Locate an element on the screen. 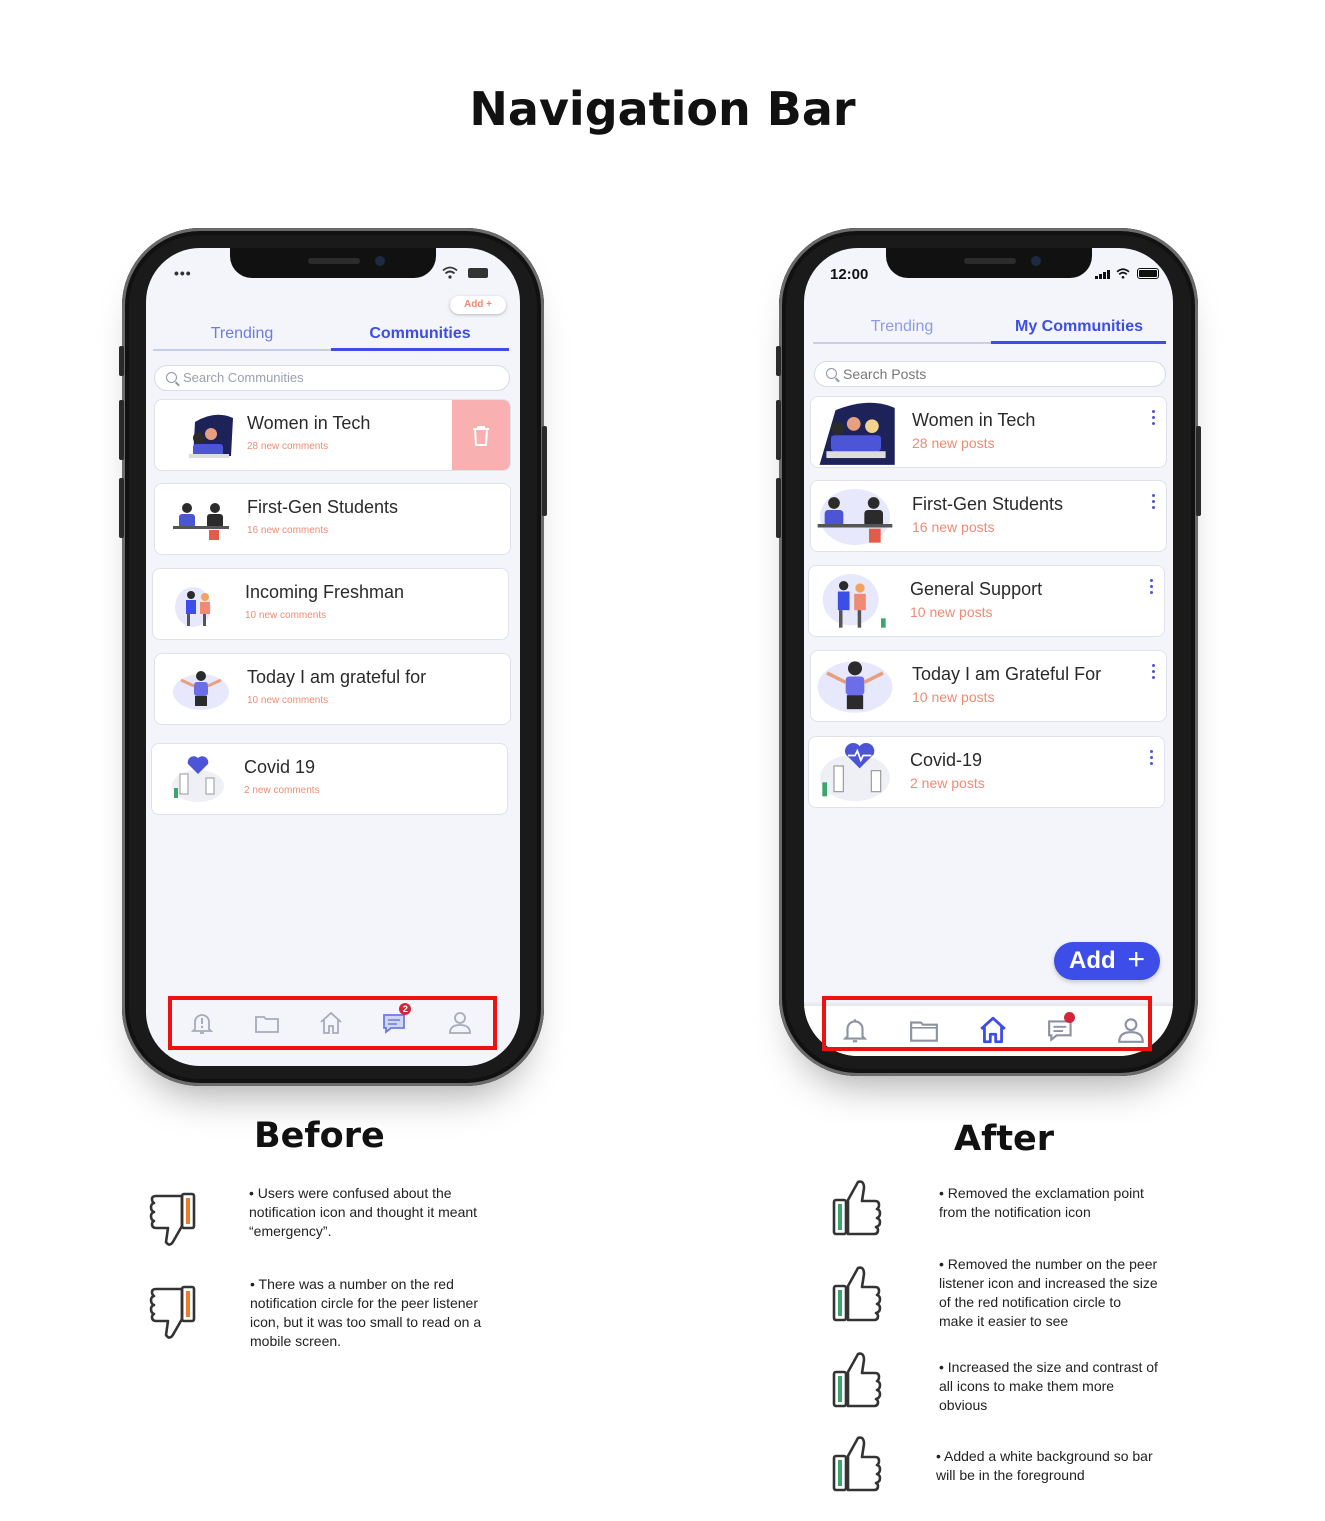 The height and width of the screenshot is (1521, 1325). community-card: Women in Tech 28 new comments is located at coordinates (332, 435).